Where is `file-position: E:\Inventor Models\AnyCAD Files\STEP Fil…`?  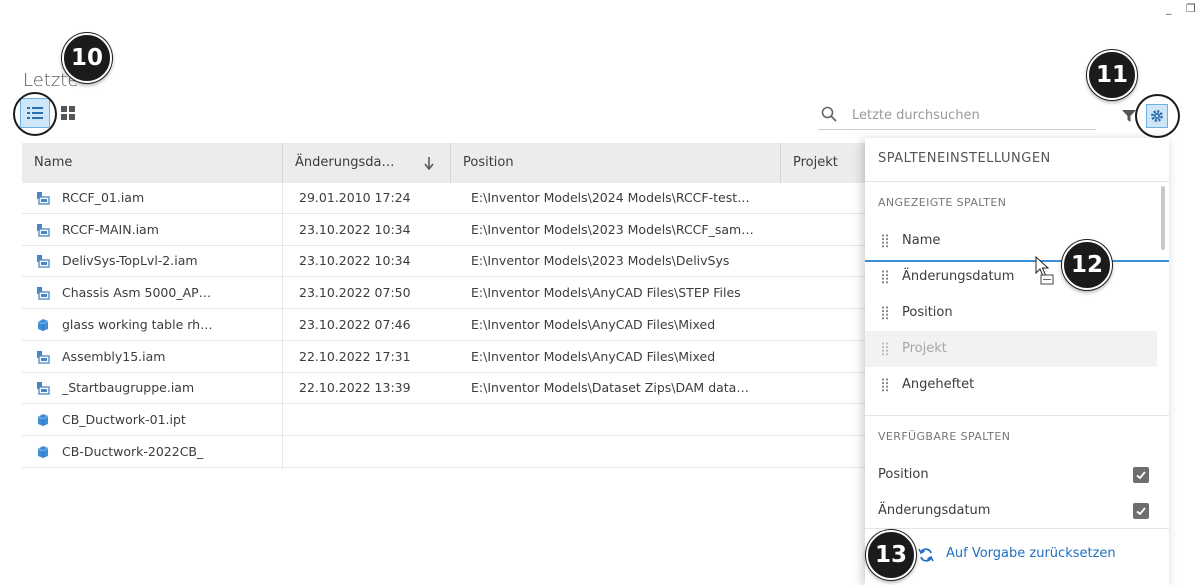
file-position: E:\Inventor Models\AnyCAD Files\STEP Fil… is located at coordinates (606, 293).